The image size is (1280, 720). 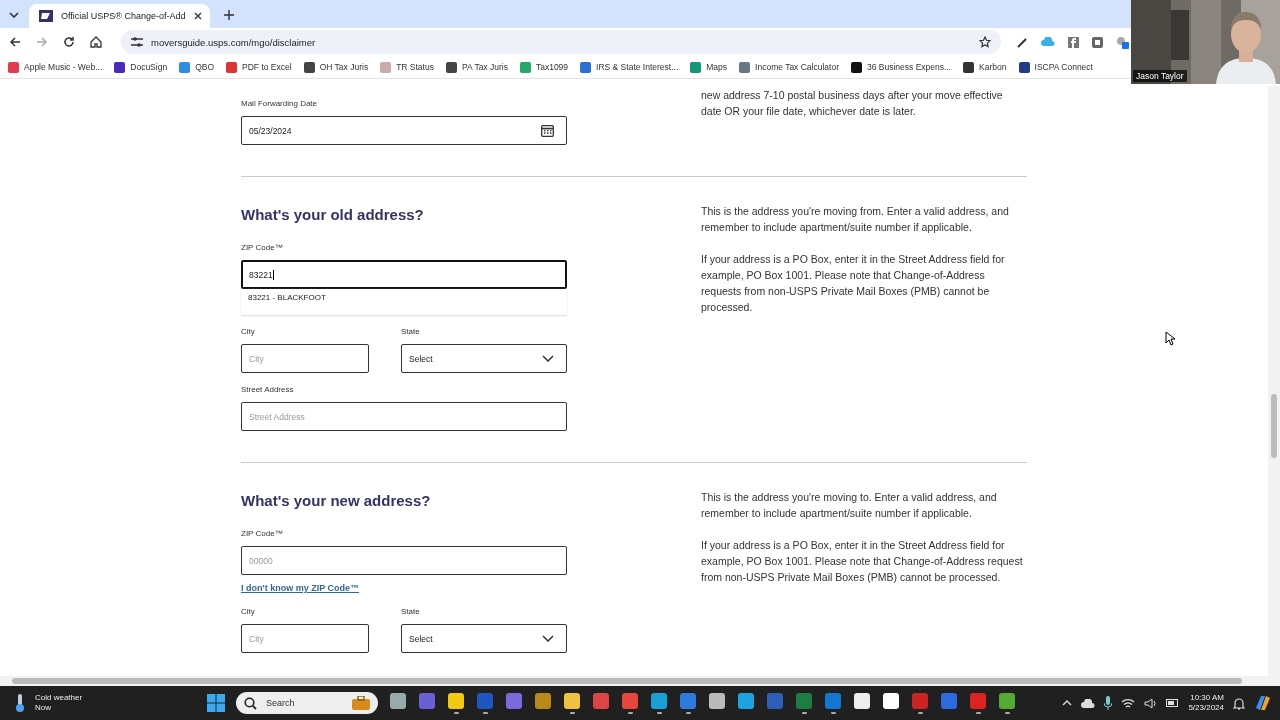 I want to click on browser-tab: Official USPS® Change-of-Add, so click(x=119, y=16).